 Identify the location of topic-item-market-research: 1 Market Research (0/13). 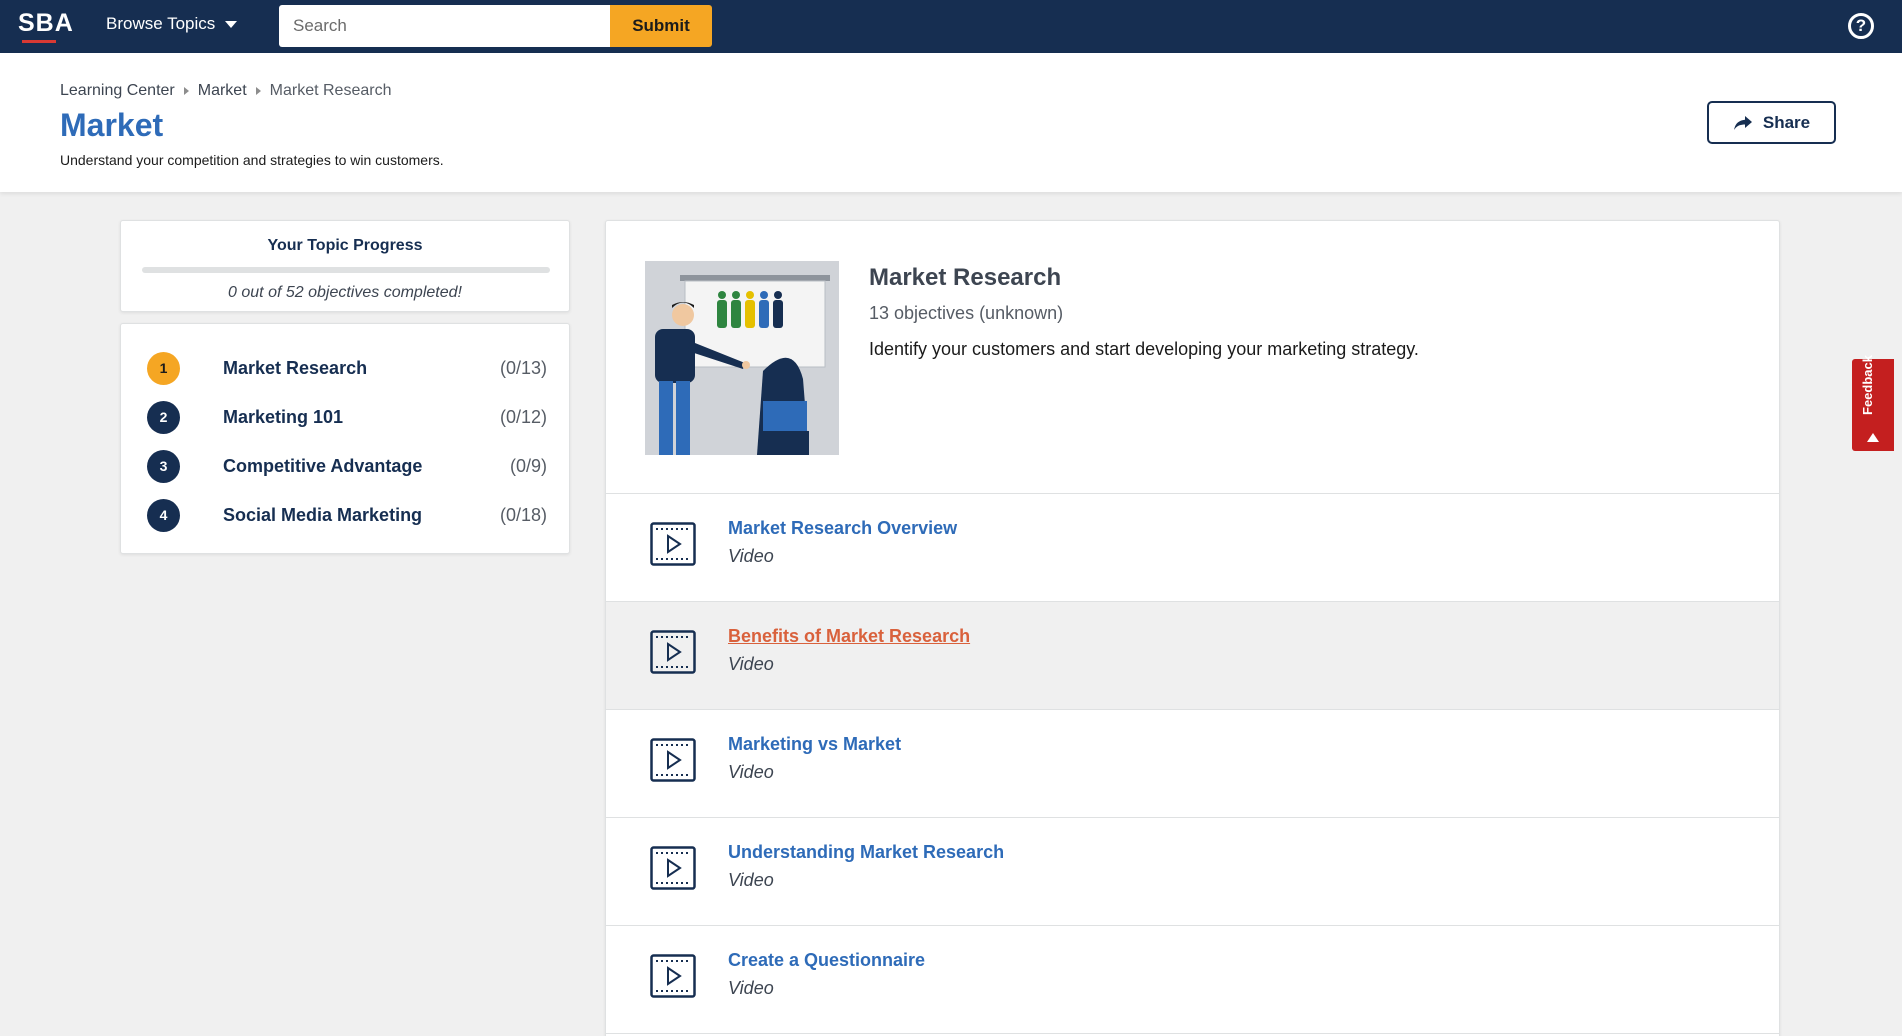
(347, 368).